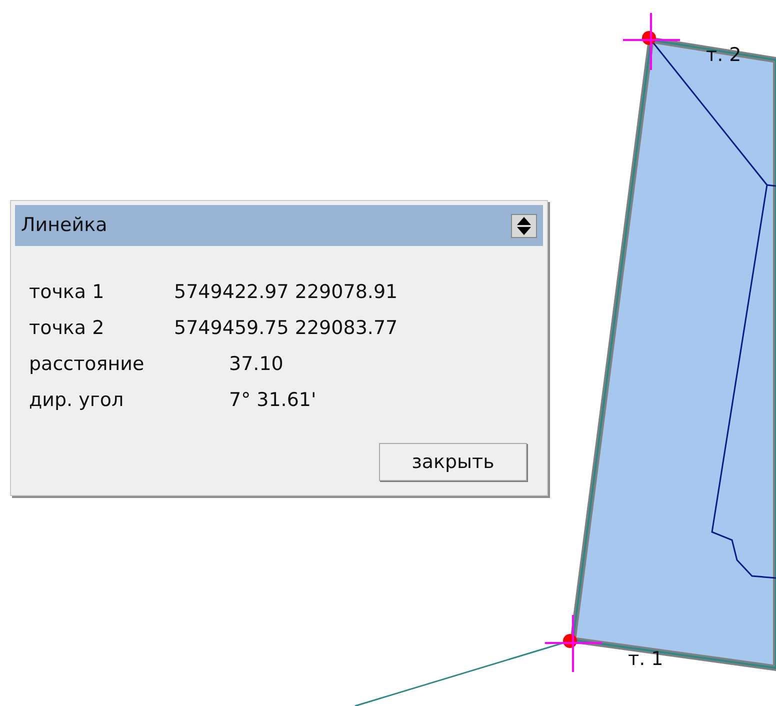 The width and height of the screenshot is (776, 706). What do you see at coordinates (67, 292) in the screenshot?
I see `field-label: точка 1` at bounding box center [67, 292].